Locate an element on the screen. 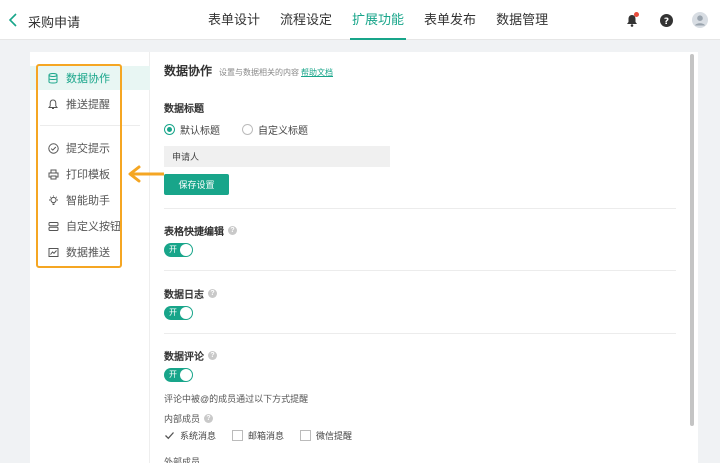 The height and width of the screenshot is (463, 720). top-icons: ? is located at coordinates (659, 20).